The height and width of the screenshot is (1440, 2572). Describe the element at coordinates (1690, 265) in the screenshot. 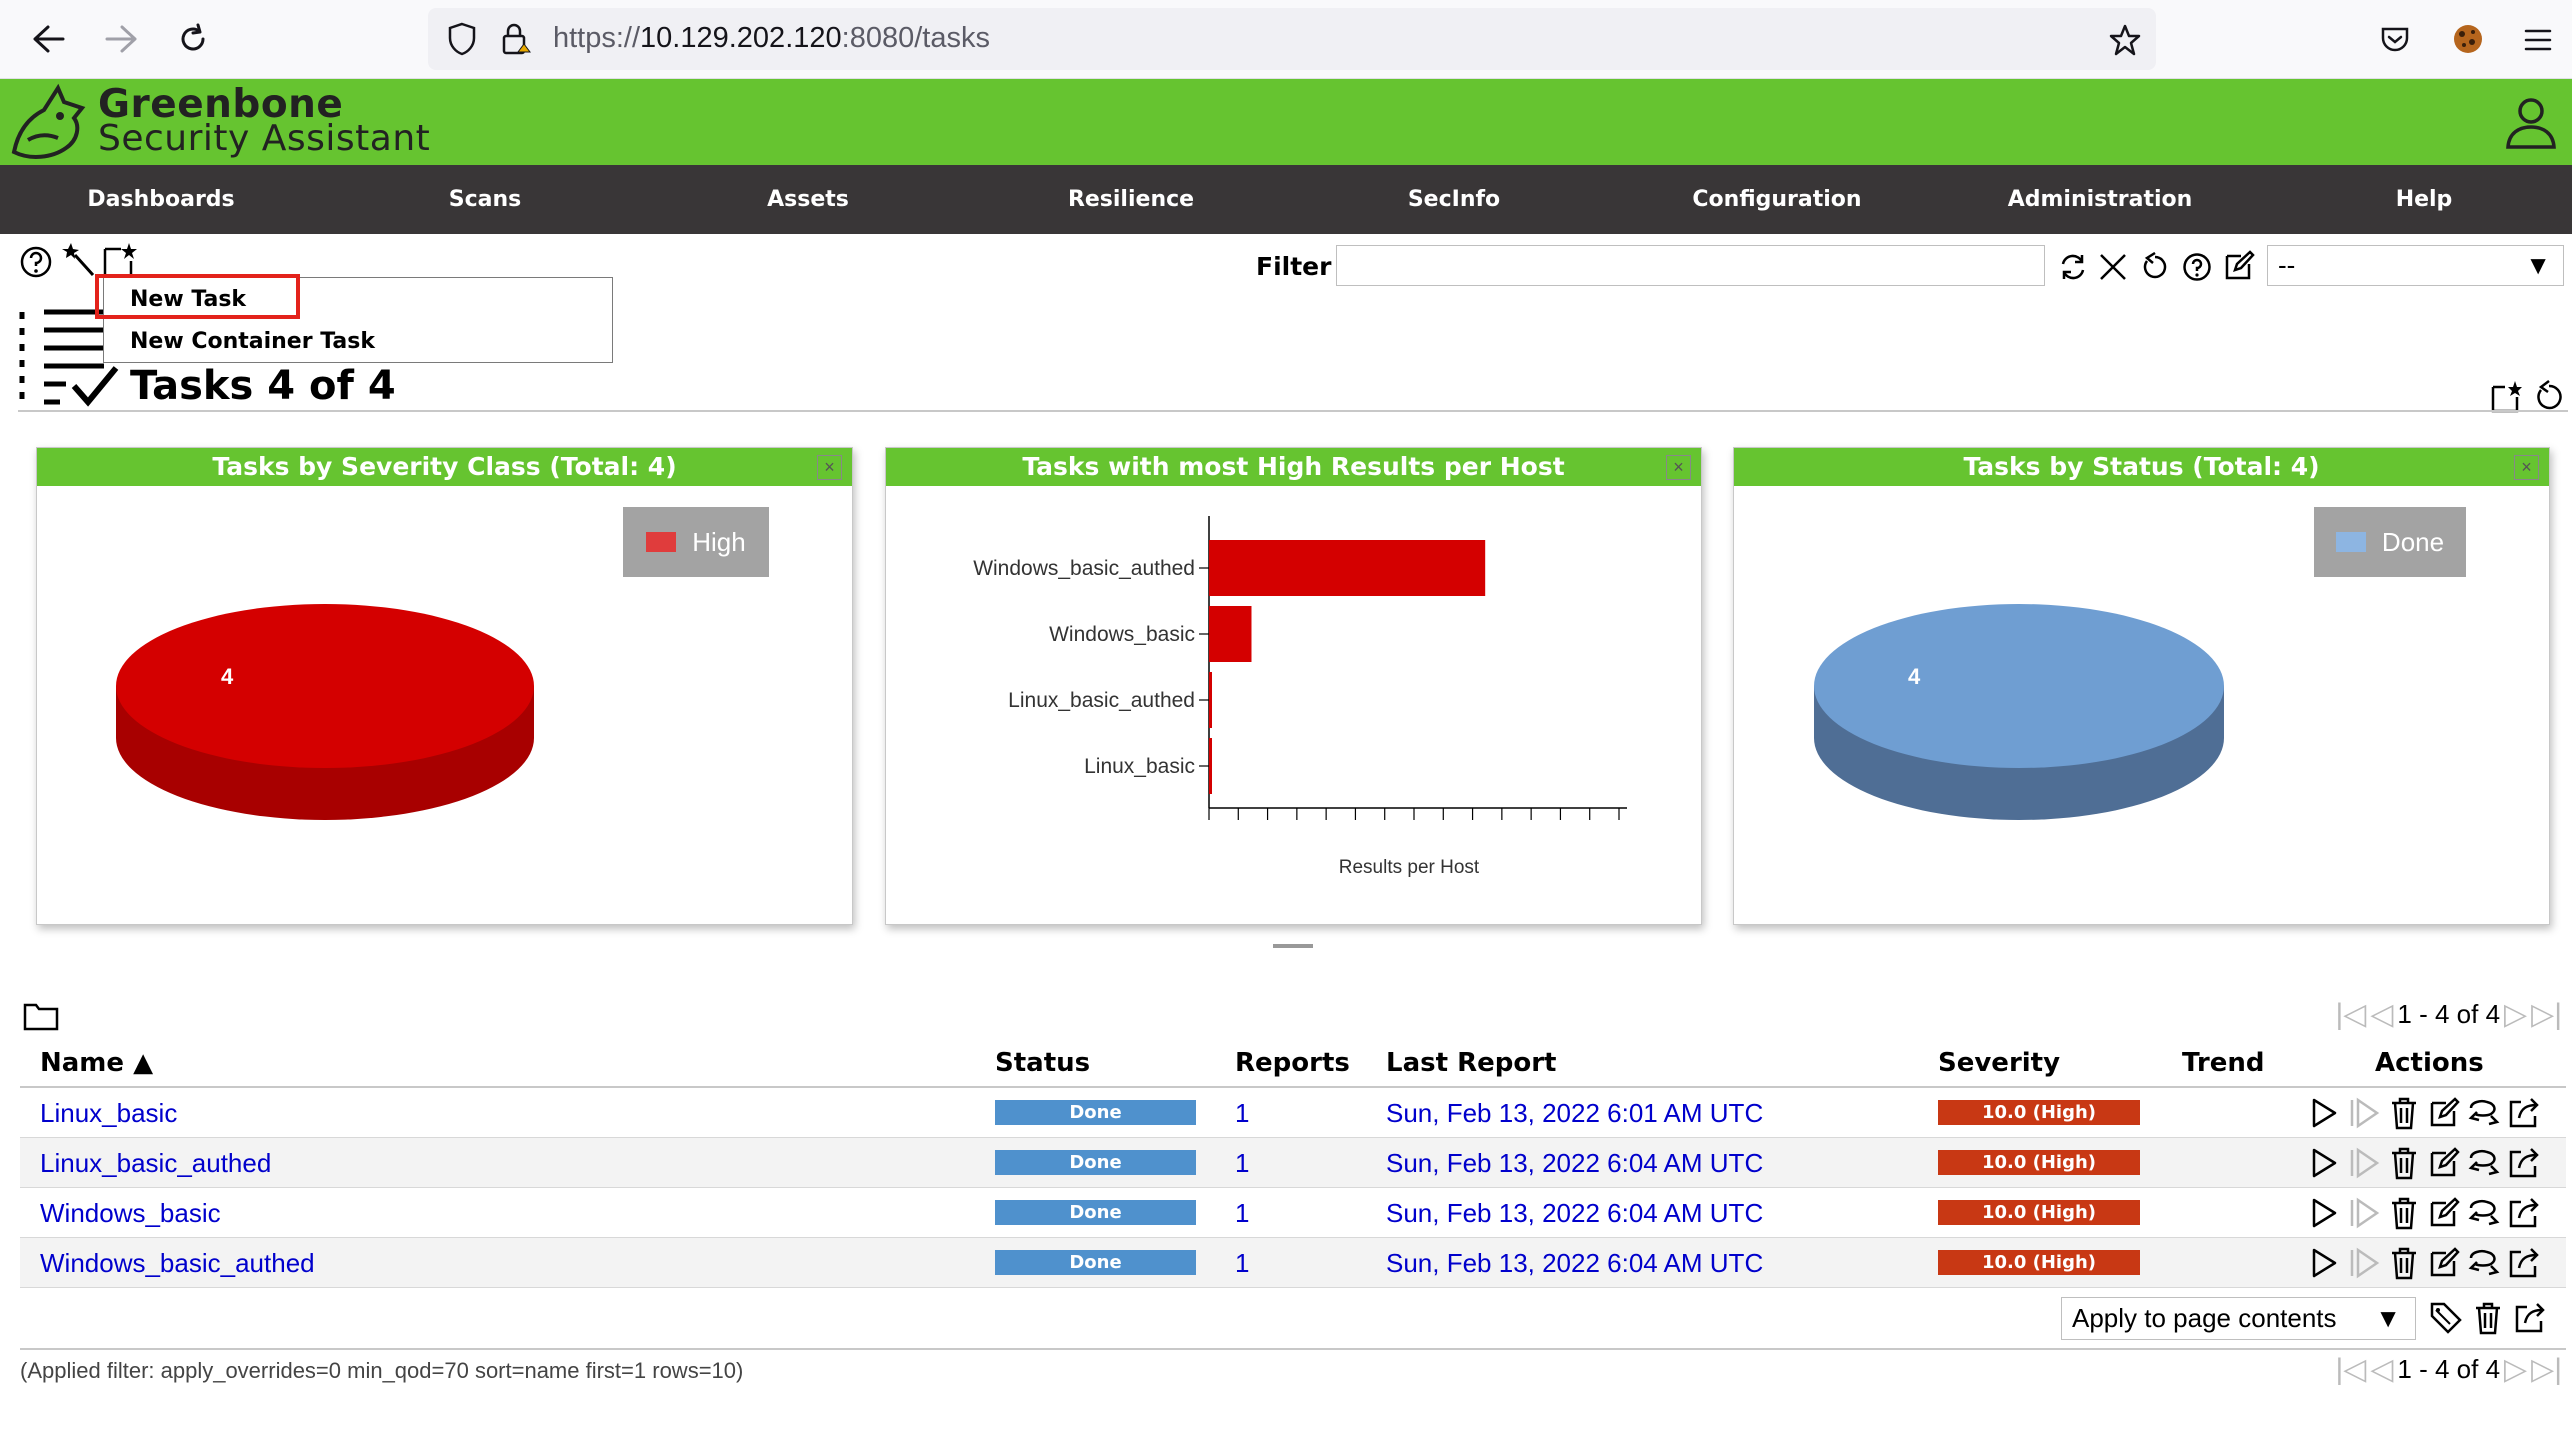

I see `filter-input` at that location.